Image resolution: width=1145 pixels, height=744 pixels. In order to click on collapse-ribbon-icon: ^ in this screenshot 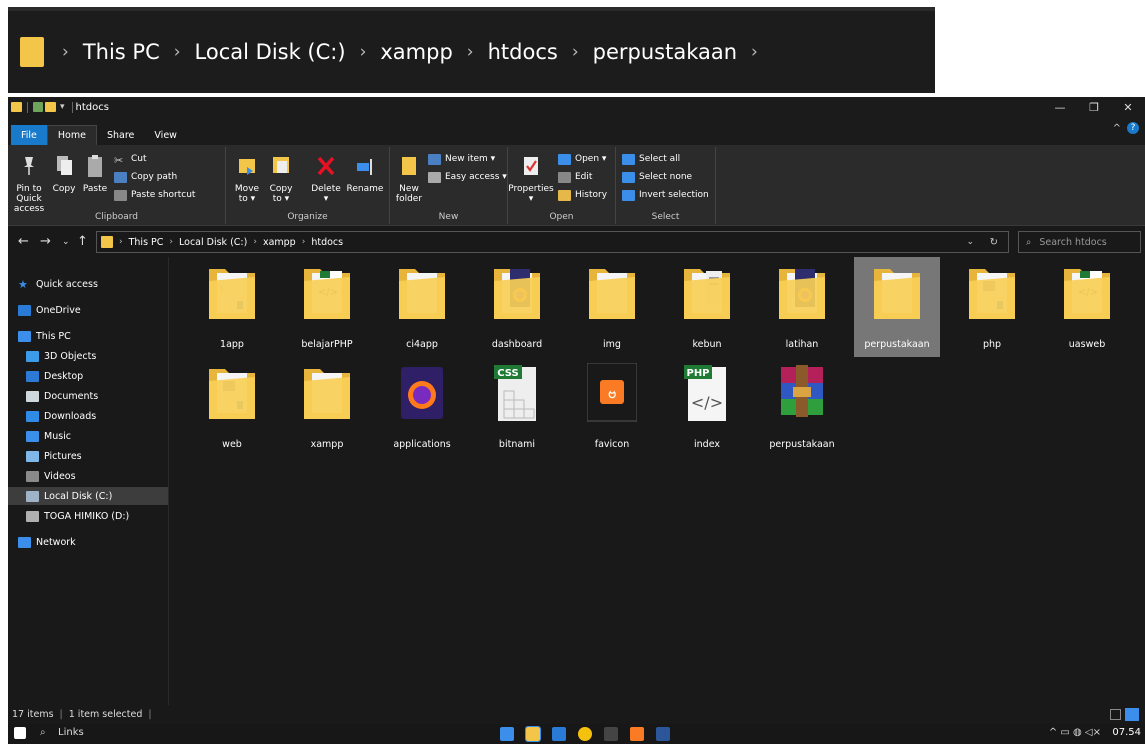, I will do `click(1117, 128)`.